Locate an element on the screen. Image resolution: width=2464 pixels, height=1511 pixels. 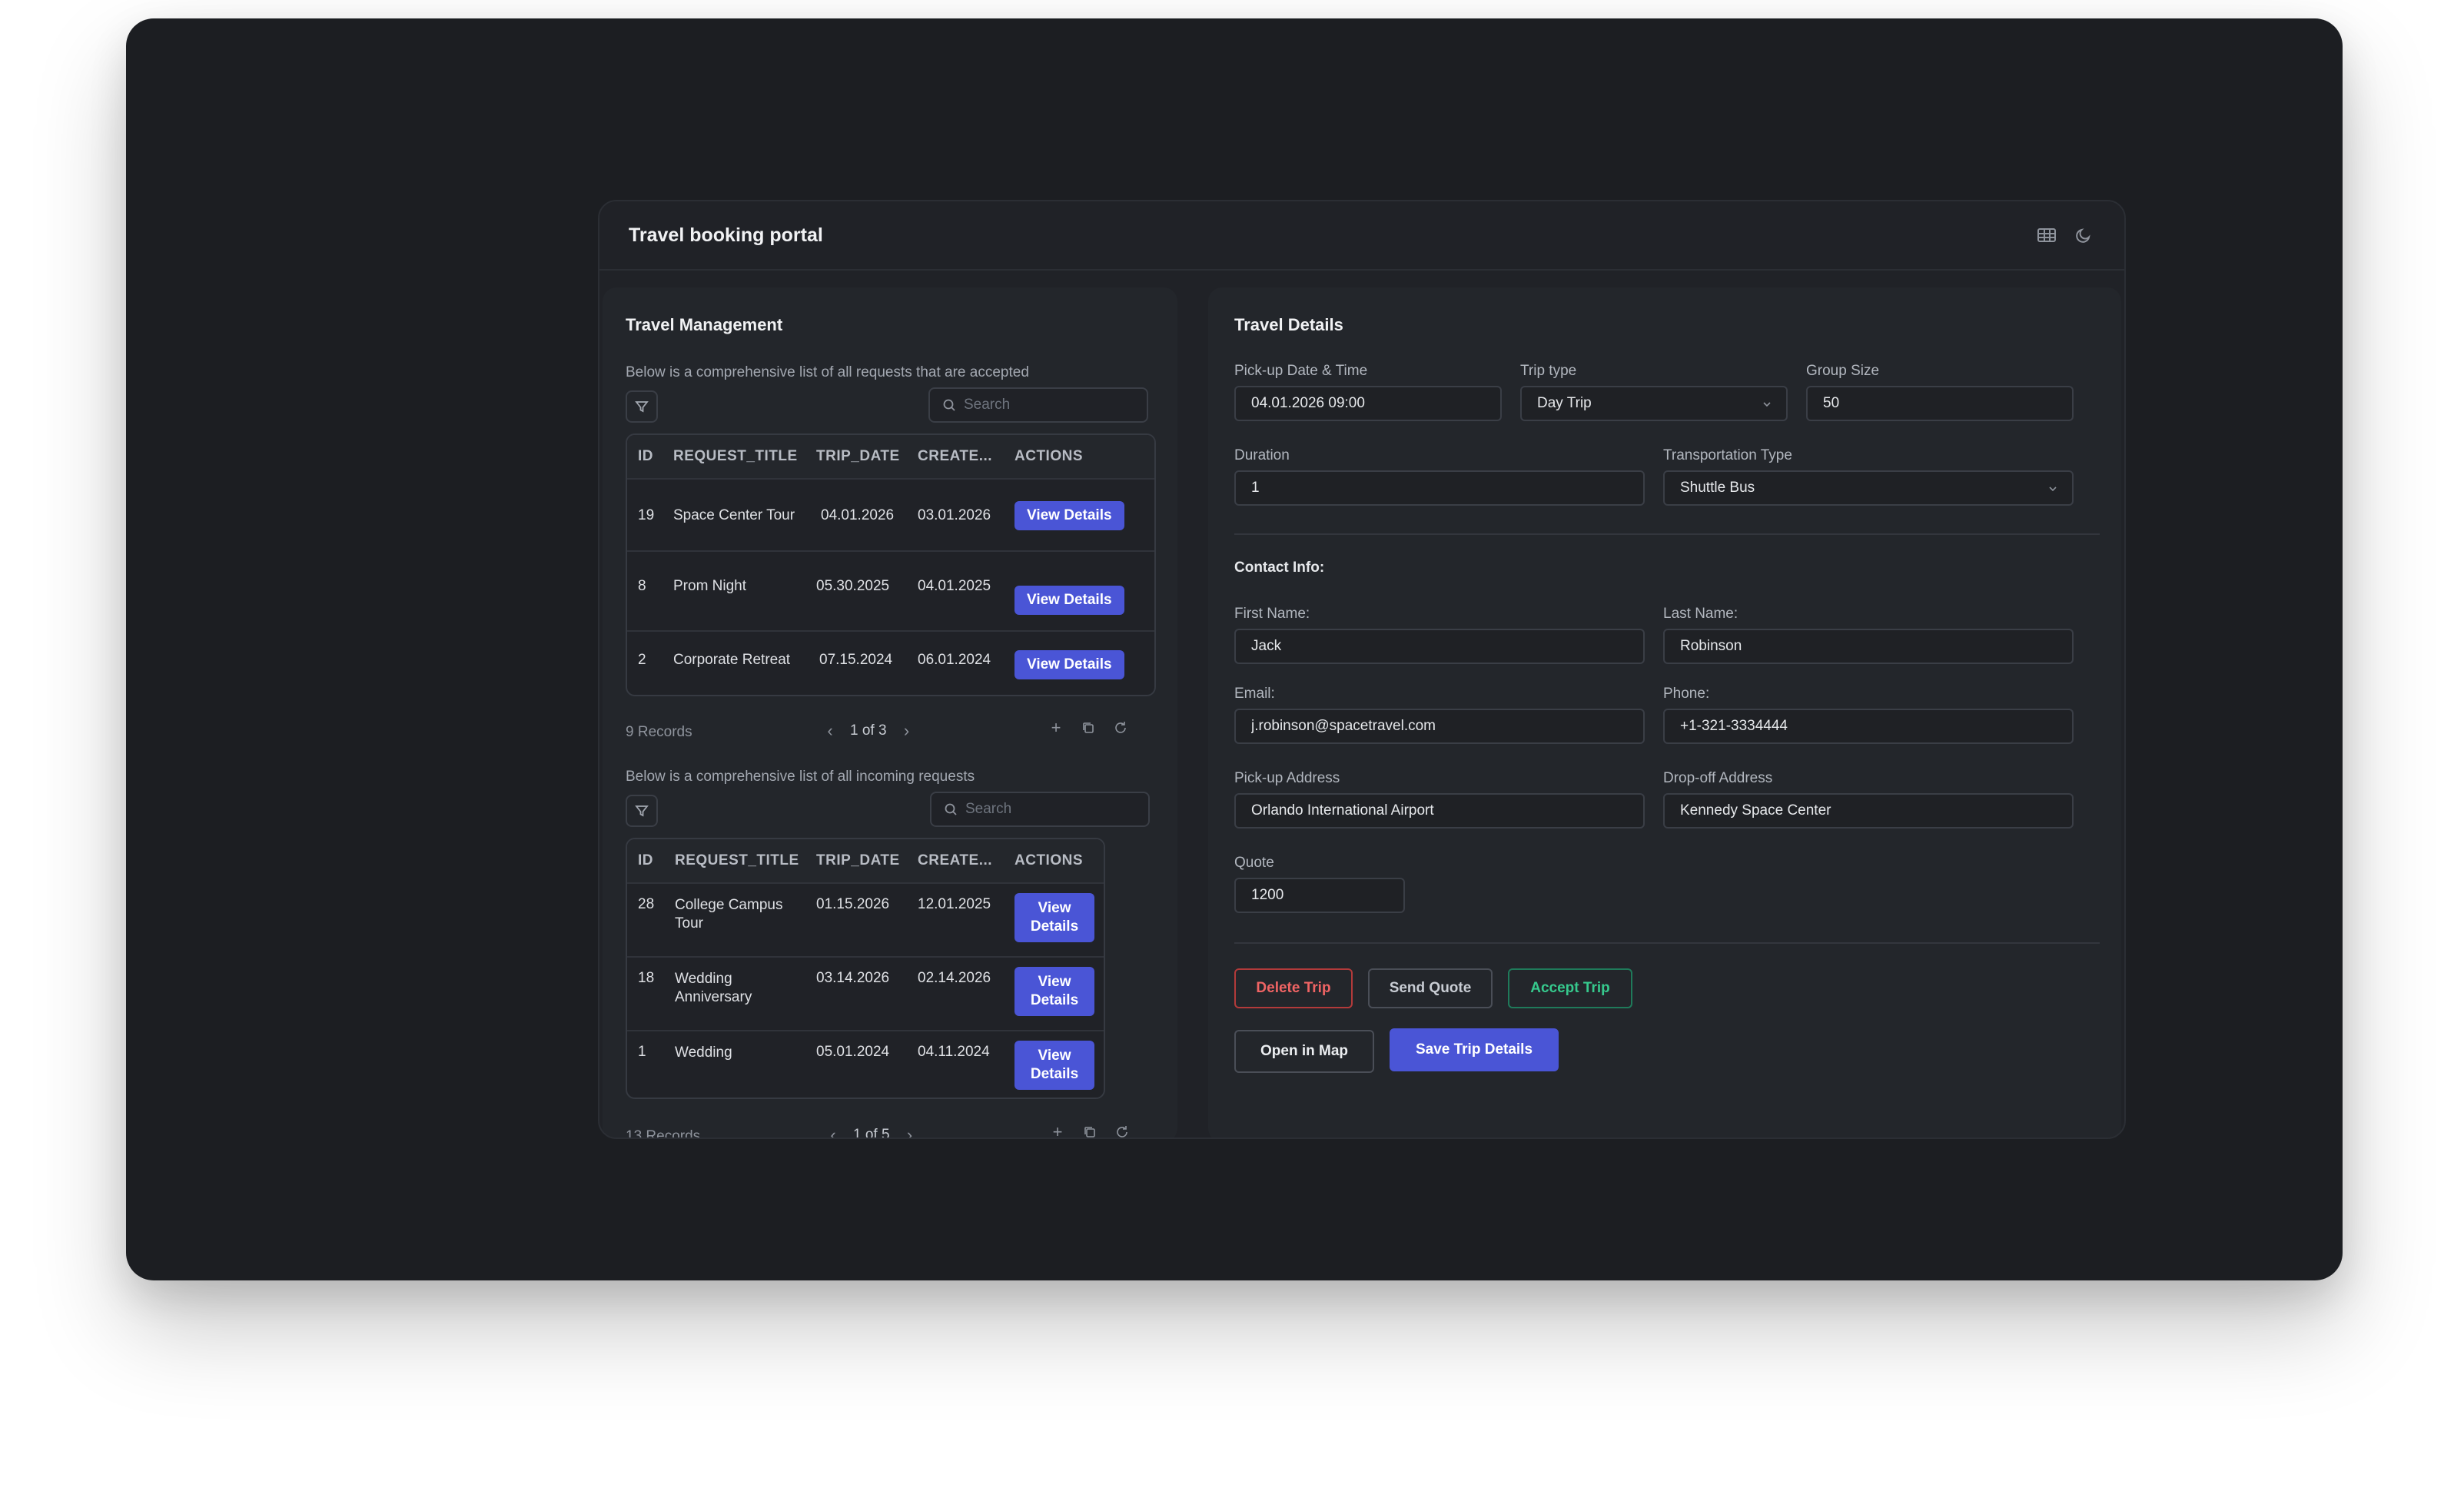
transport-type-select: Shuttle Bus is located at coordinates (1868, 488).